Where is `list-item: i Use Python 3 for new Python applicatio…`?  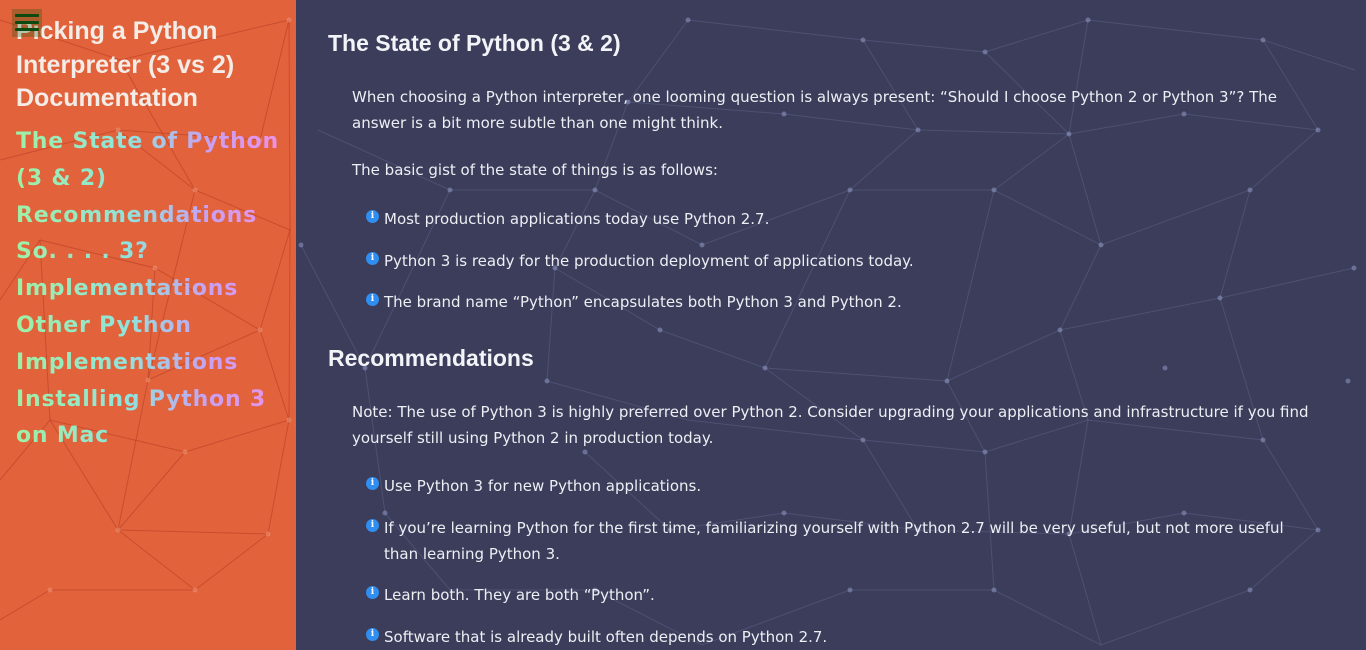 list-item: i Use Python 3 for new Python applicatio… is located at coordinates (841, 486).